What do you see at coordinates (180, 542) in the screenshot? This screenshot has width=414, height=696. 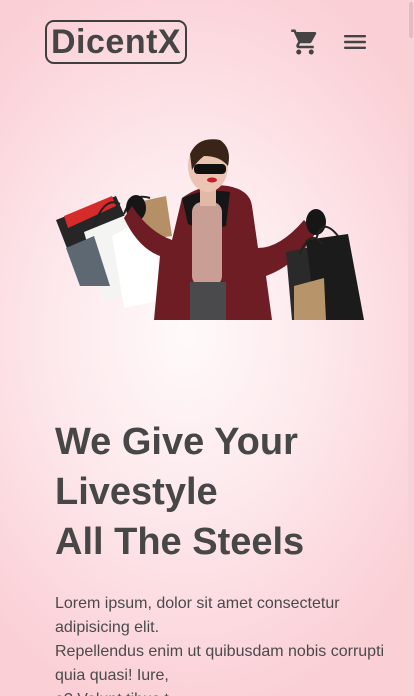 I see `headline-line: All The Steels` at bounding box center [180, 542].